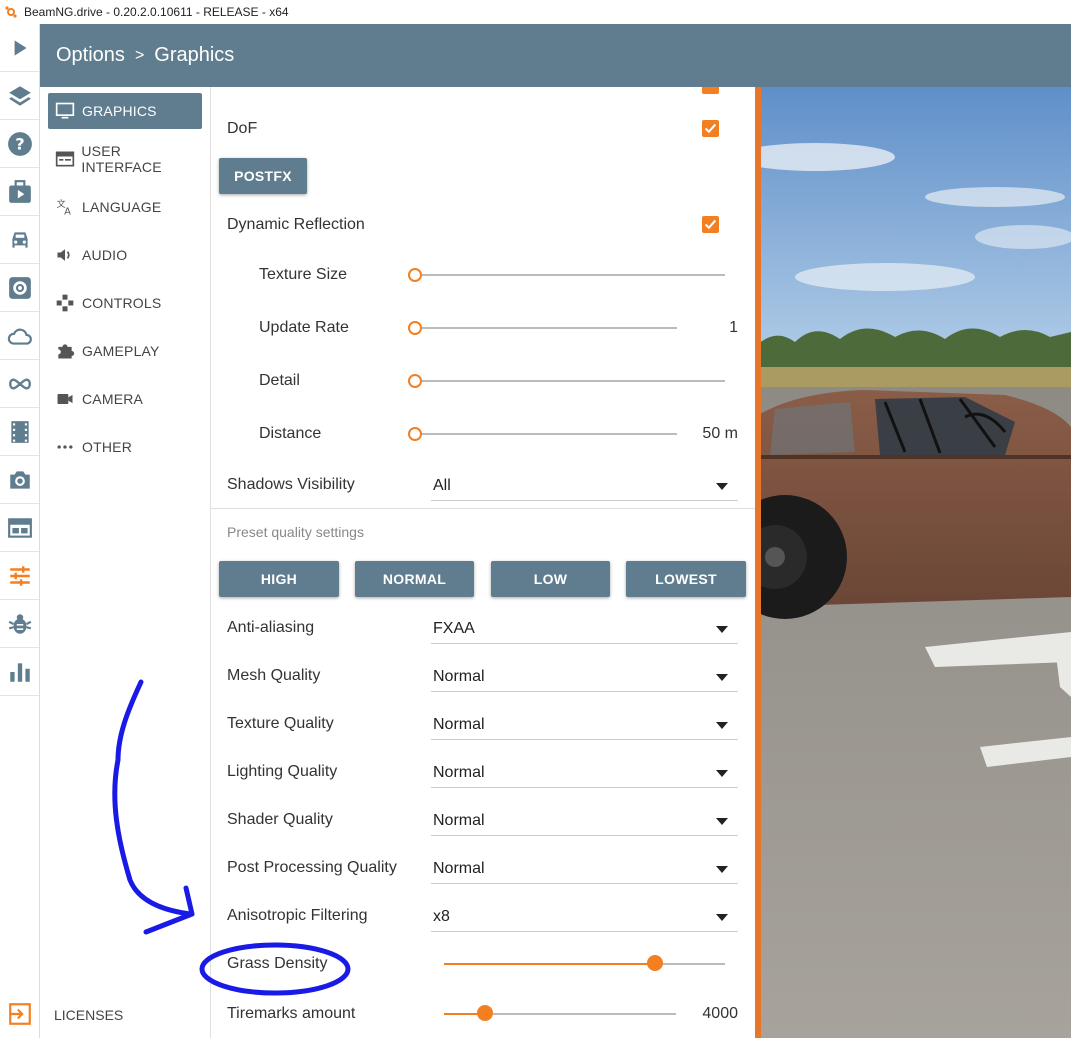 The height and width of the screenshot is (1038, 1071). Describe the element at coordinates (297, 915) in the screenshot. I see `setting-label: Anisotropic Filtering` at that location.